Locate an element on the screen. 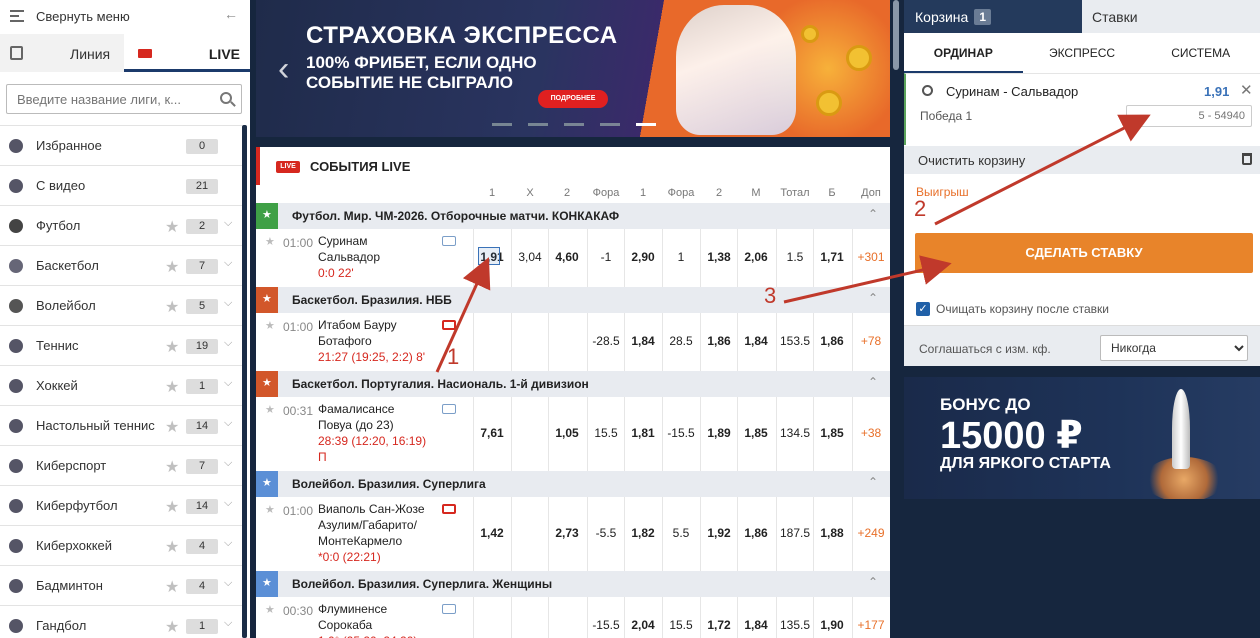  sidebar-item-sport: Гандбол ★ 1 ⌵ is located at coordinates (121, 621).